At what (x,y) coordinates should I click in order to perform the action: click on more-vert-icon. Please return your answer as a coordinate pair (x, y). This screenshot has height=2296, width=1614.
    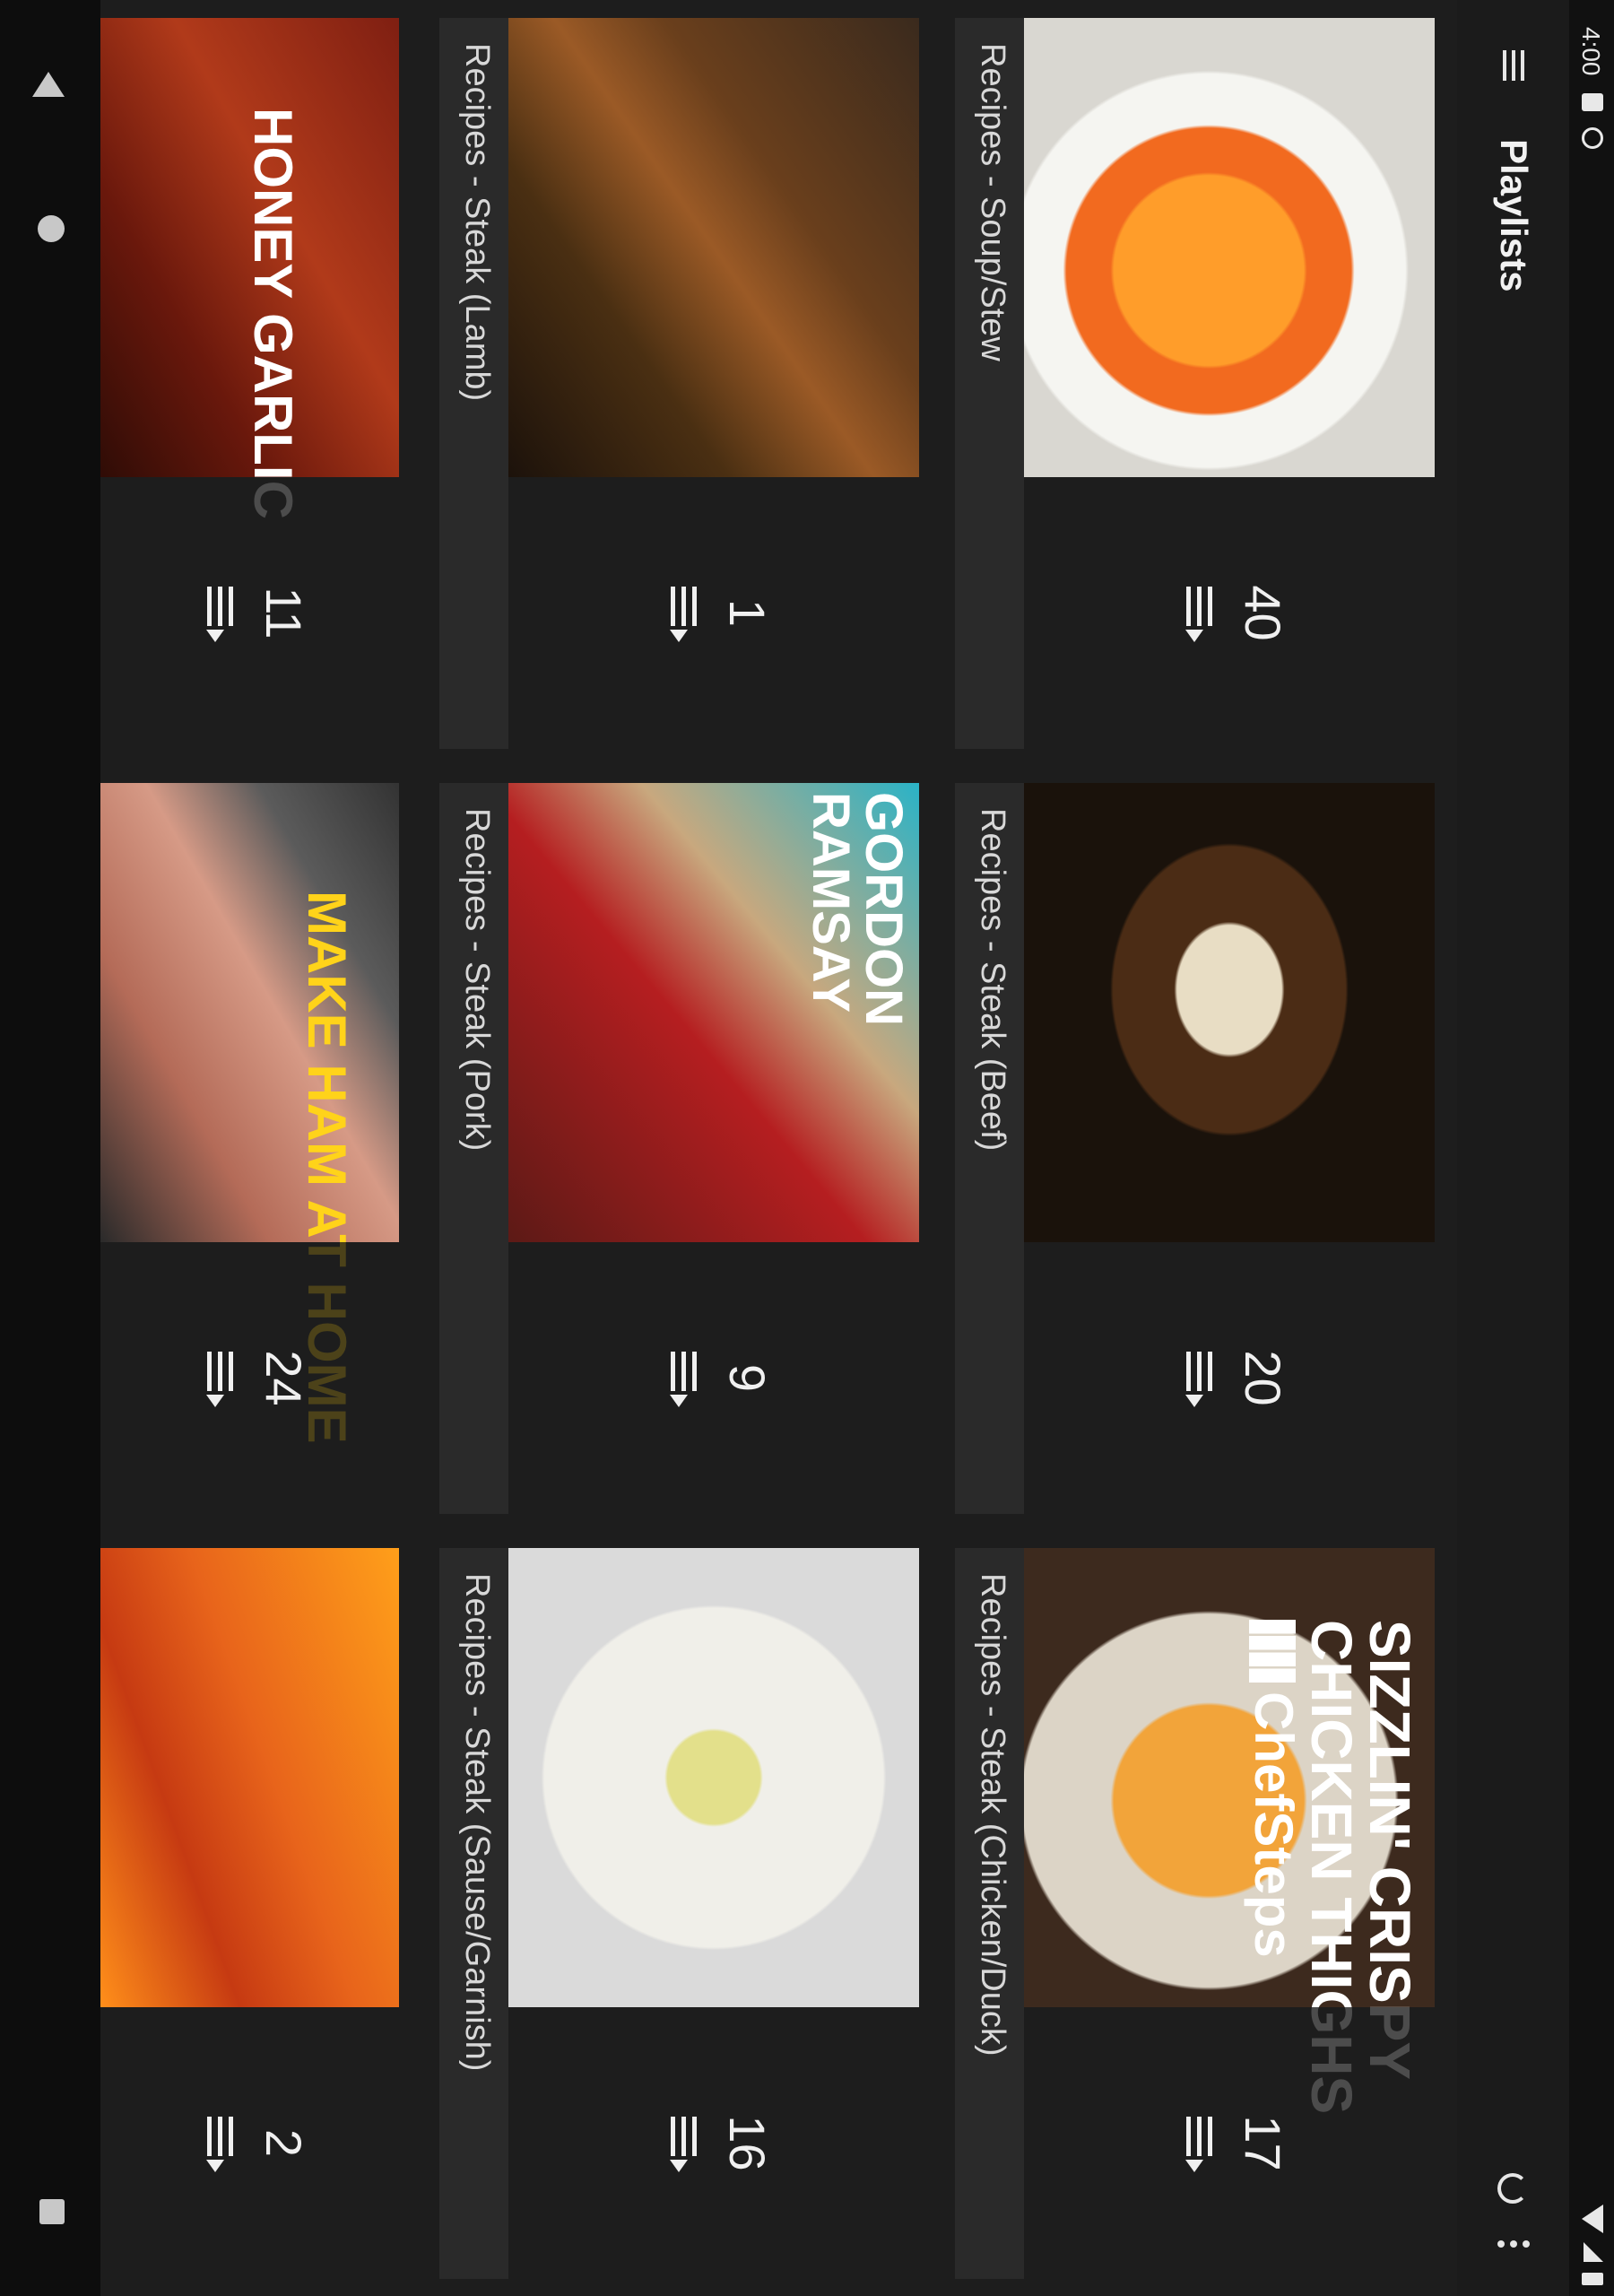
    Looking at the image, I should click on (1512, 2253).